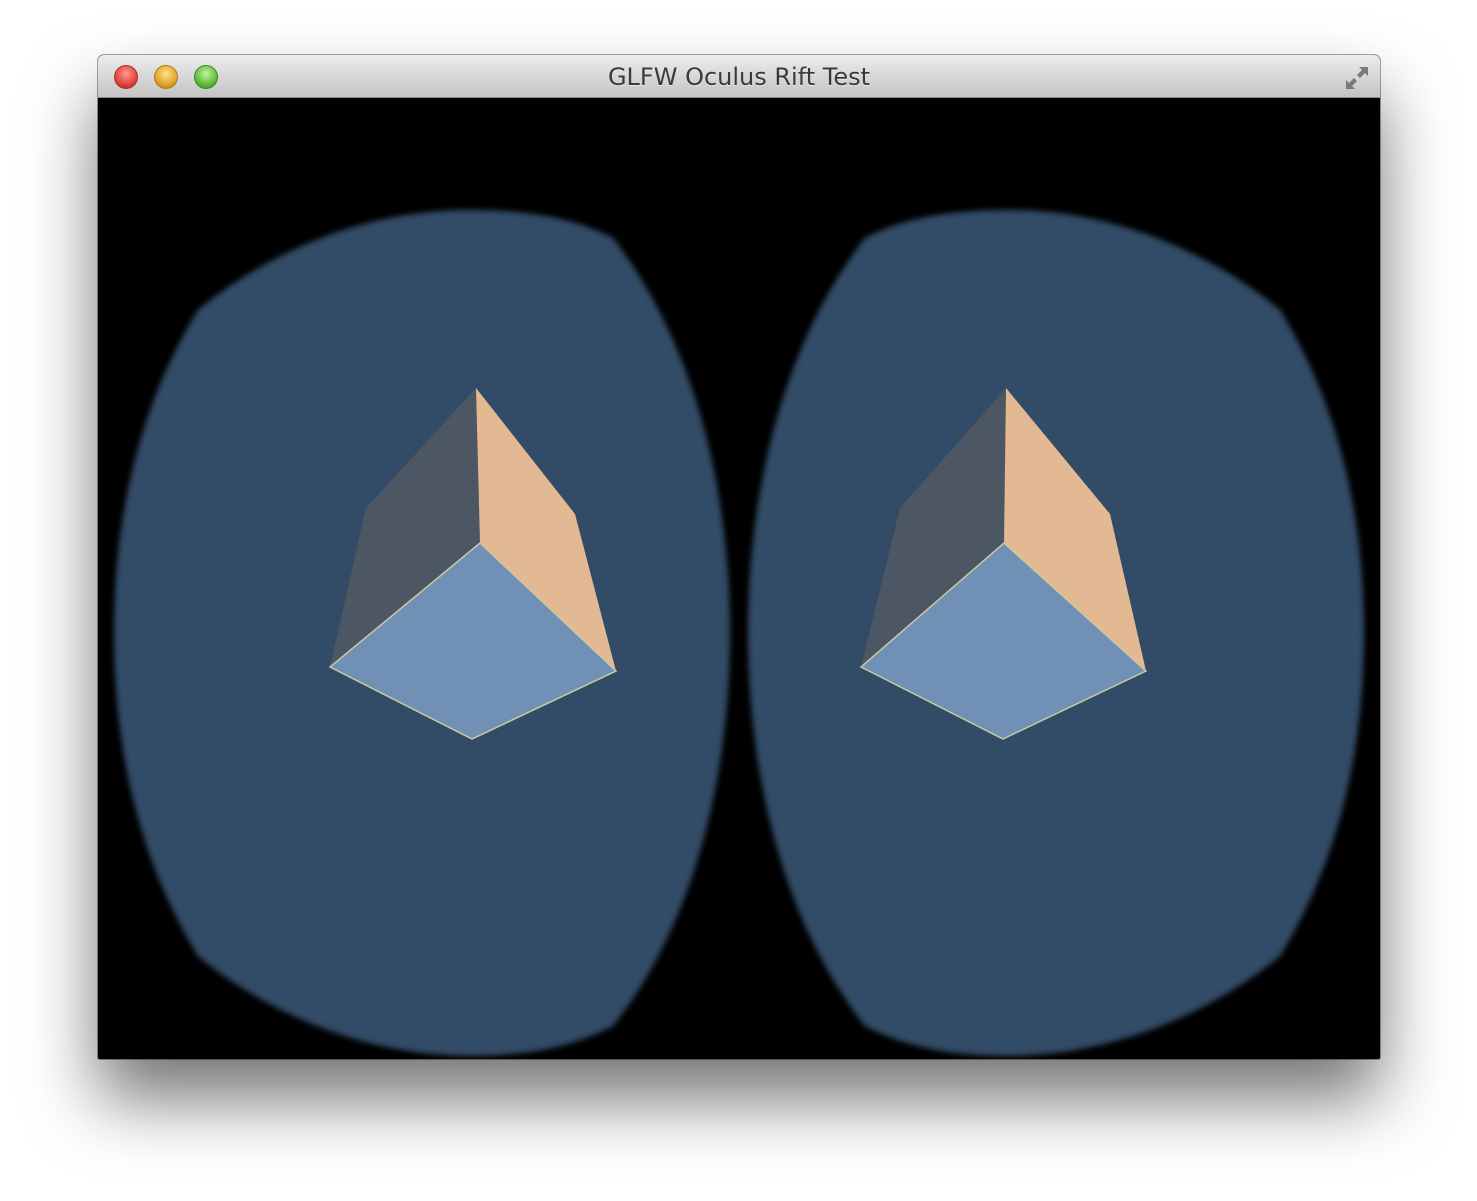 The height and width of the screenshot is (1201, 1477). What do you see at coordinates (1357, 78) in the screenshot?
I see `fullscreen-icon` at bounding box center [1357, 78].